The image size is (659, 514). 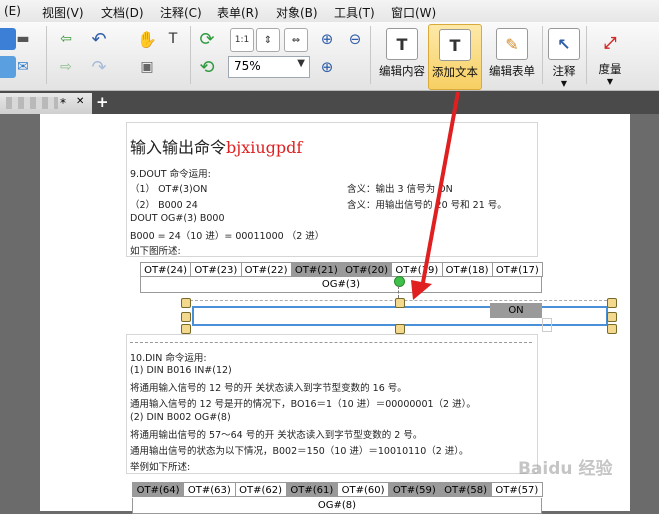 I want to click on red-arrow, so click(x=435, y=195).